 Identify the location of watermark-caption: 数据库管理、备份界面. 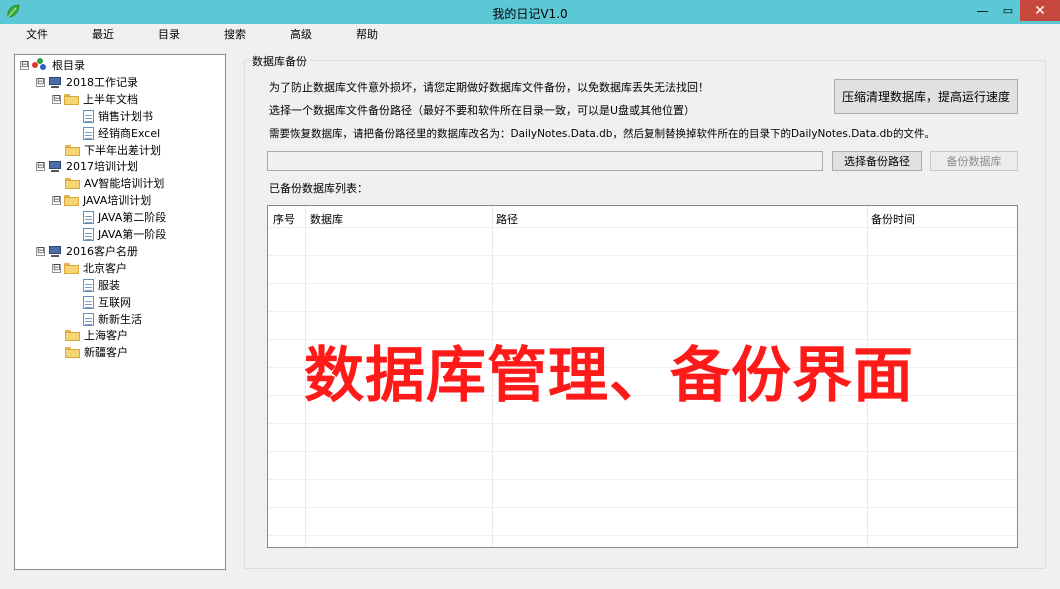
(609, 376).